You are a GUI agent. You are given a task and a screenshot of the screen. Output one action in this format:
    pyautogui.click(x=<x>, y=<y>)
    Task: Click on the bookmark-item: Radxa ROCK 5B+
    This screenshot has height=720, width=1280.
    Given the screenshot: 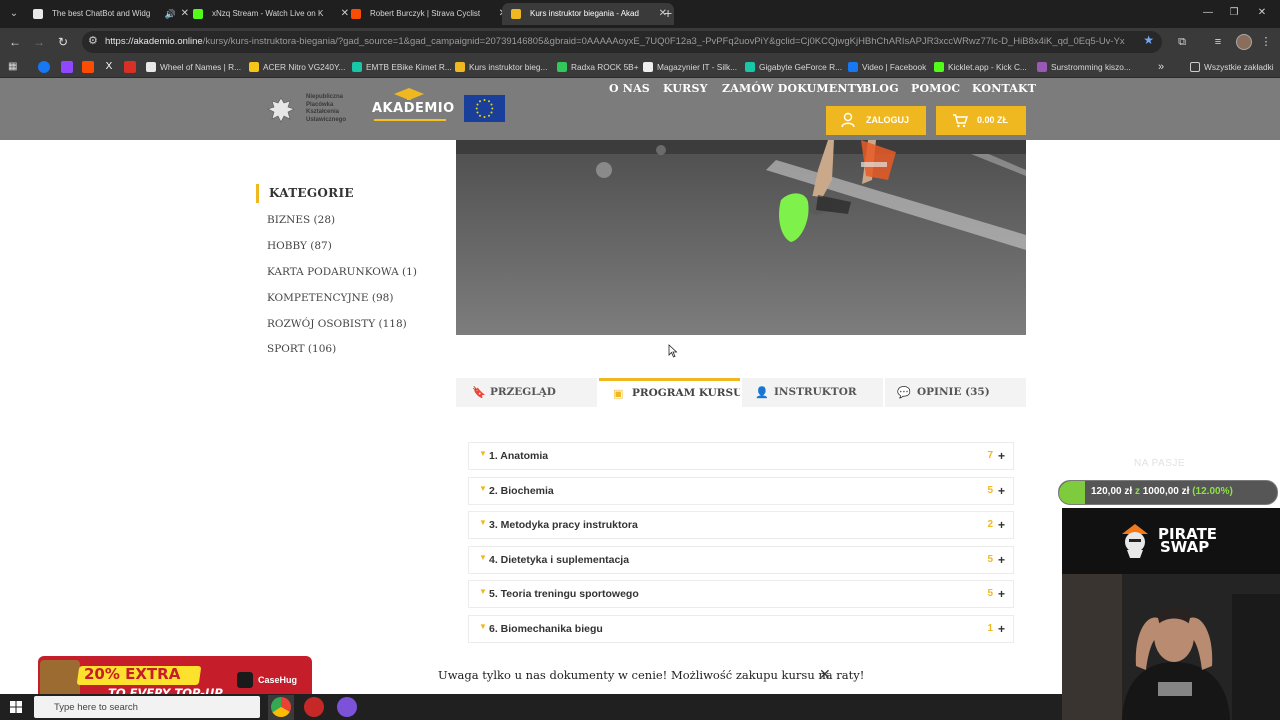 What is the action you would take?
    pyautogui.click(x=598, y=67)
    